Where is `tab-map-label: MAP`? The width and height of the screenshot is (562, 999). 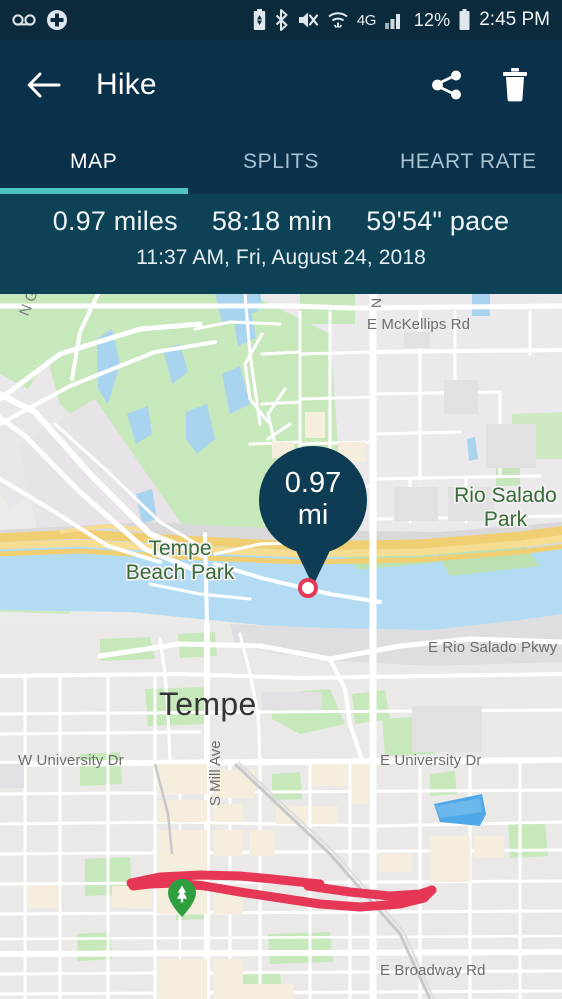
tab-map-label: MAP is located at coordinates (94, 161).